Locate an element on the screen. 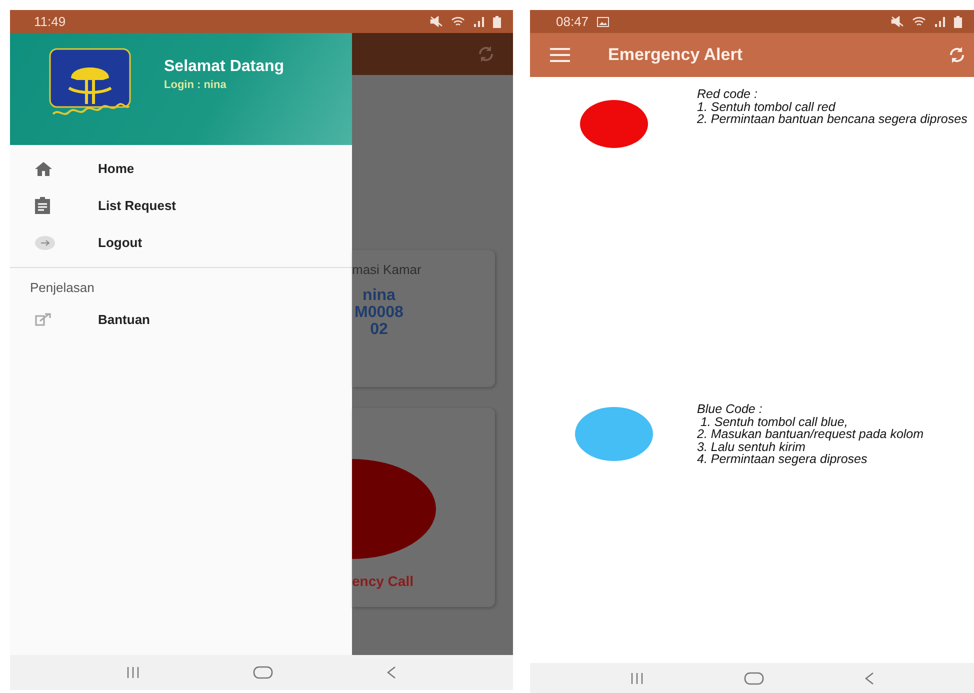  card-title: masi Kamar is located at coordinates (387, 270).